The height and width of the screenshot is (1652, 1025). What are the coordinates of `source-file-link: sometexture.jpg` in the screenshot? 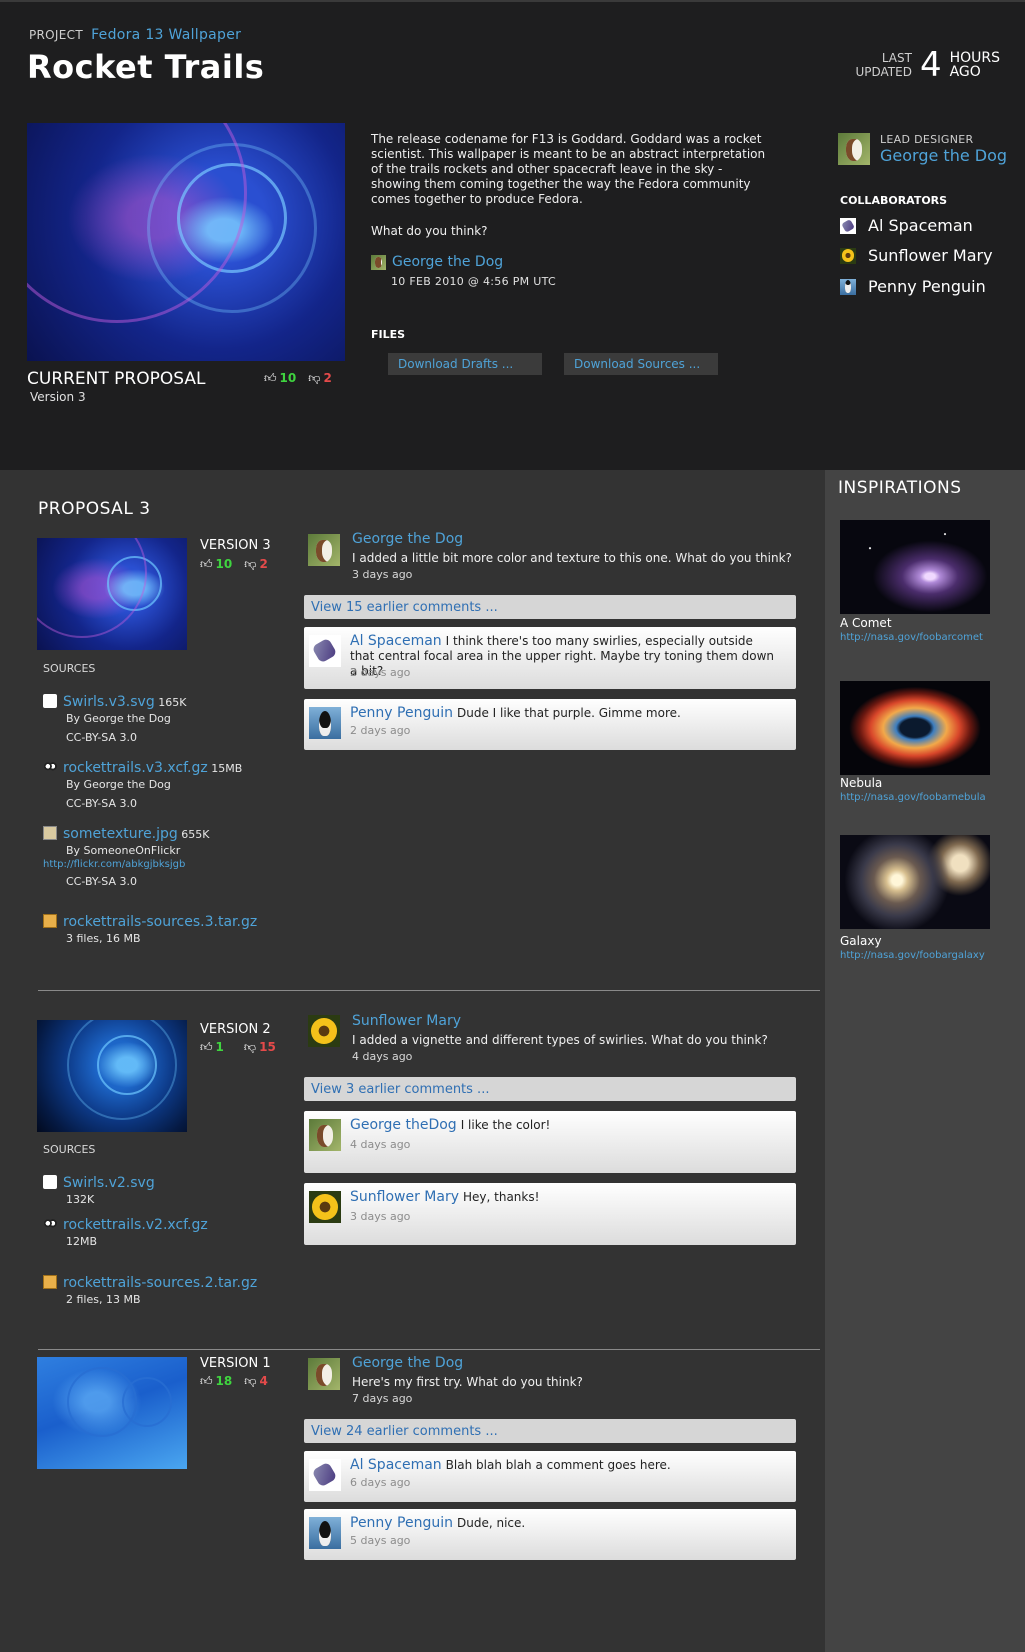 It's located at (120, 834).